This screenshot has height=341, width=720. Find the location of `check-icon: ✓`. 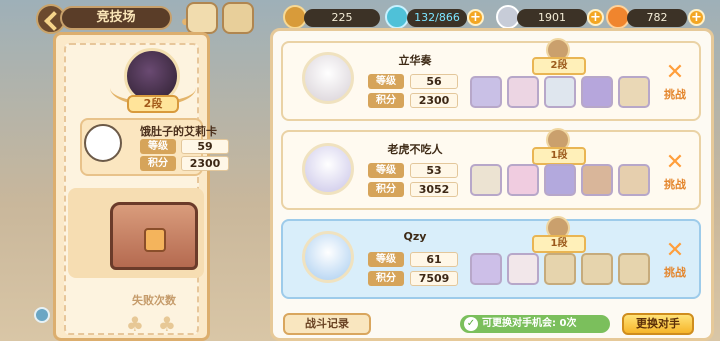

check-icon: ✓ is located at coordinates (471, 324).